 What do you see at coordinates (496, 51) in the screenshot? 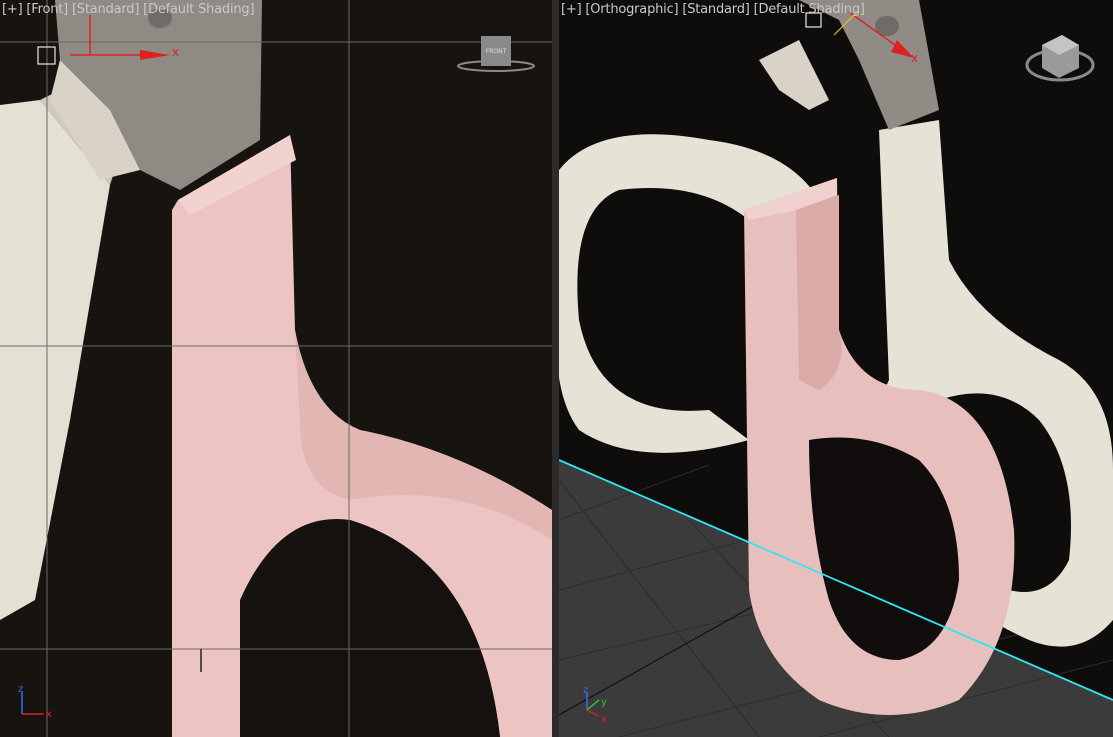
I see `viewcube-face-label: FRONT` at bounding box center [496, 51].